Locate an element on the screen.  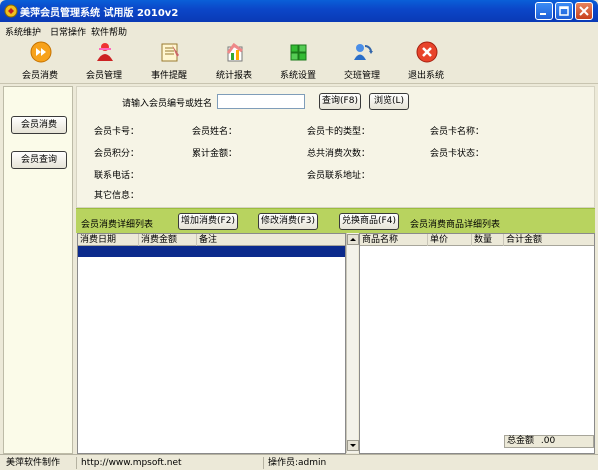
status-bar: 美萍软件制作 http://www.mpsoft.net 操作员:admin is located at coordinates (299, 462).